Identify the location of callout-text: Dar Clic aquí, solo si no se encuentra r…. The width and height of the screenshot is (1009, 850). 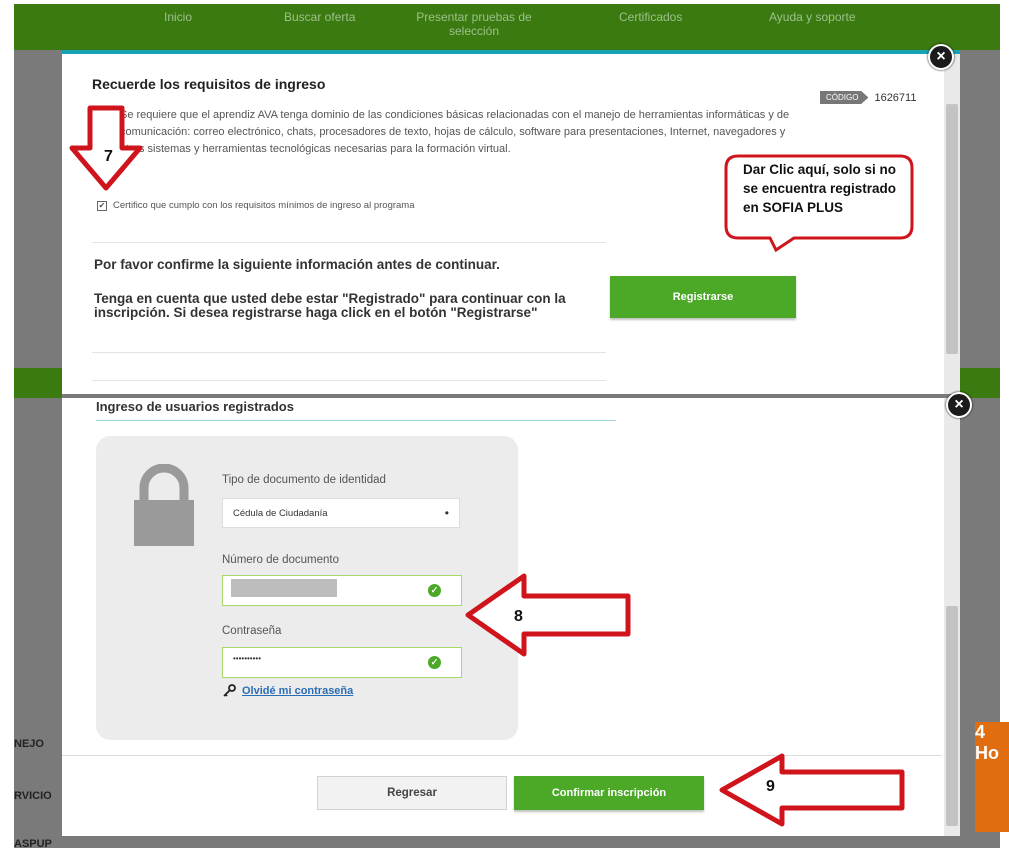
(820, 188).